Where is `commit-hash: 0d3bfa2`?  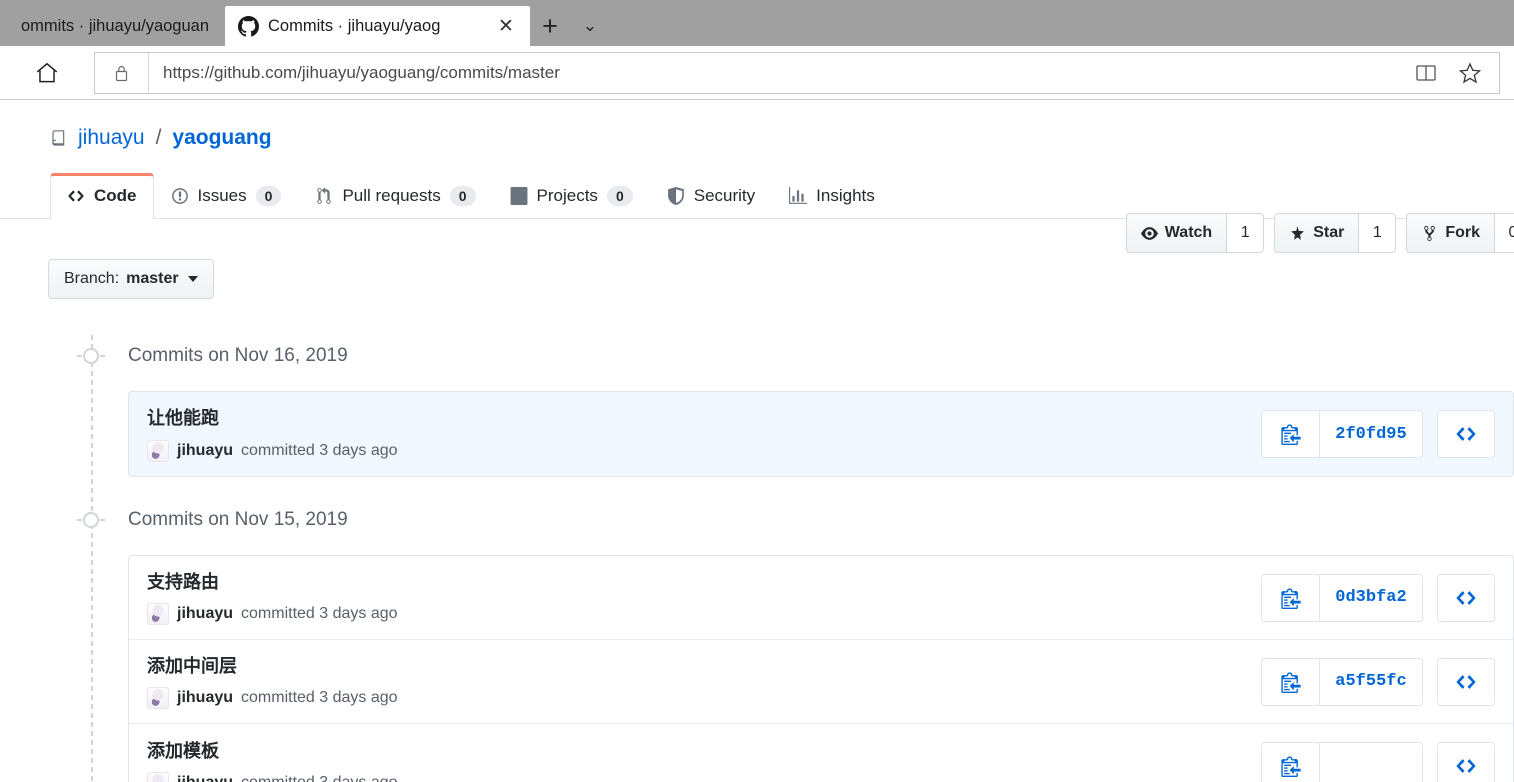
commit-hash: 0d3bfa2 is located at coordinates (1371, 597).